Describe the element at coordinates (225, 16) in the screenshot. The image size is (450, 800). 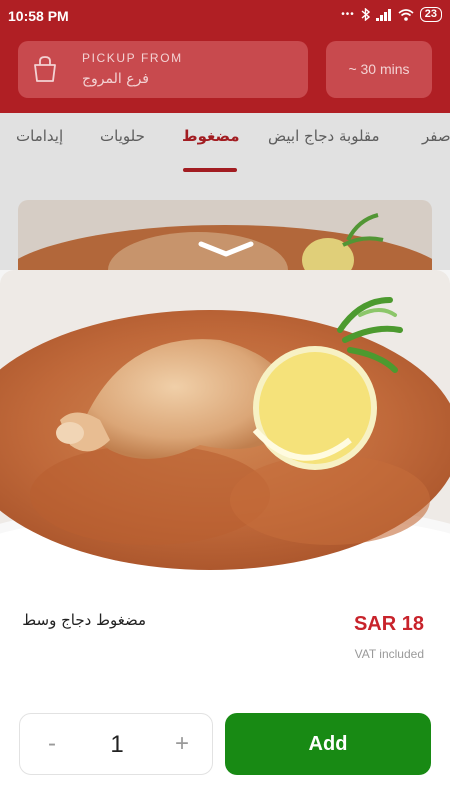
I see `status-bar: 10:58 PM ••• 23` at that location.